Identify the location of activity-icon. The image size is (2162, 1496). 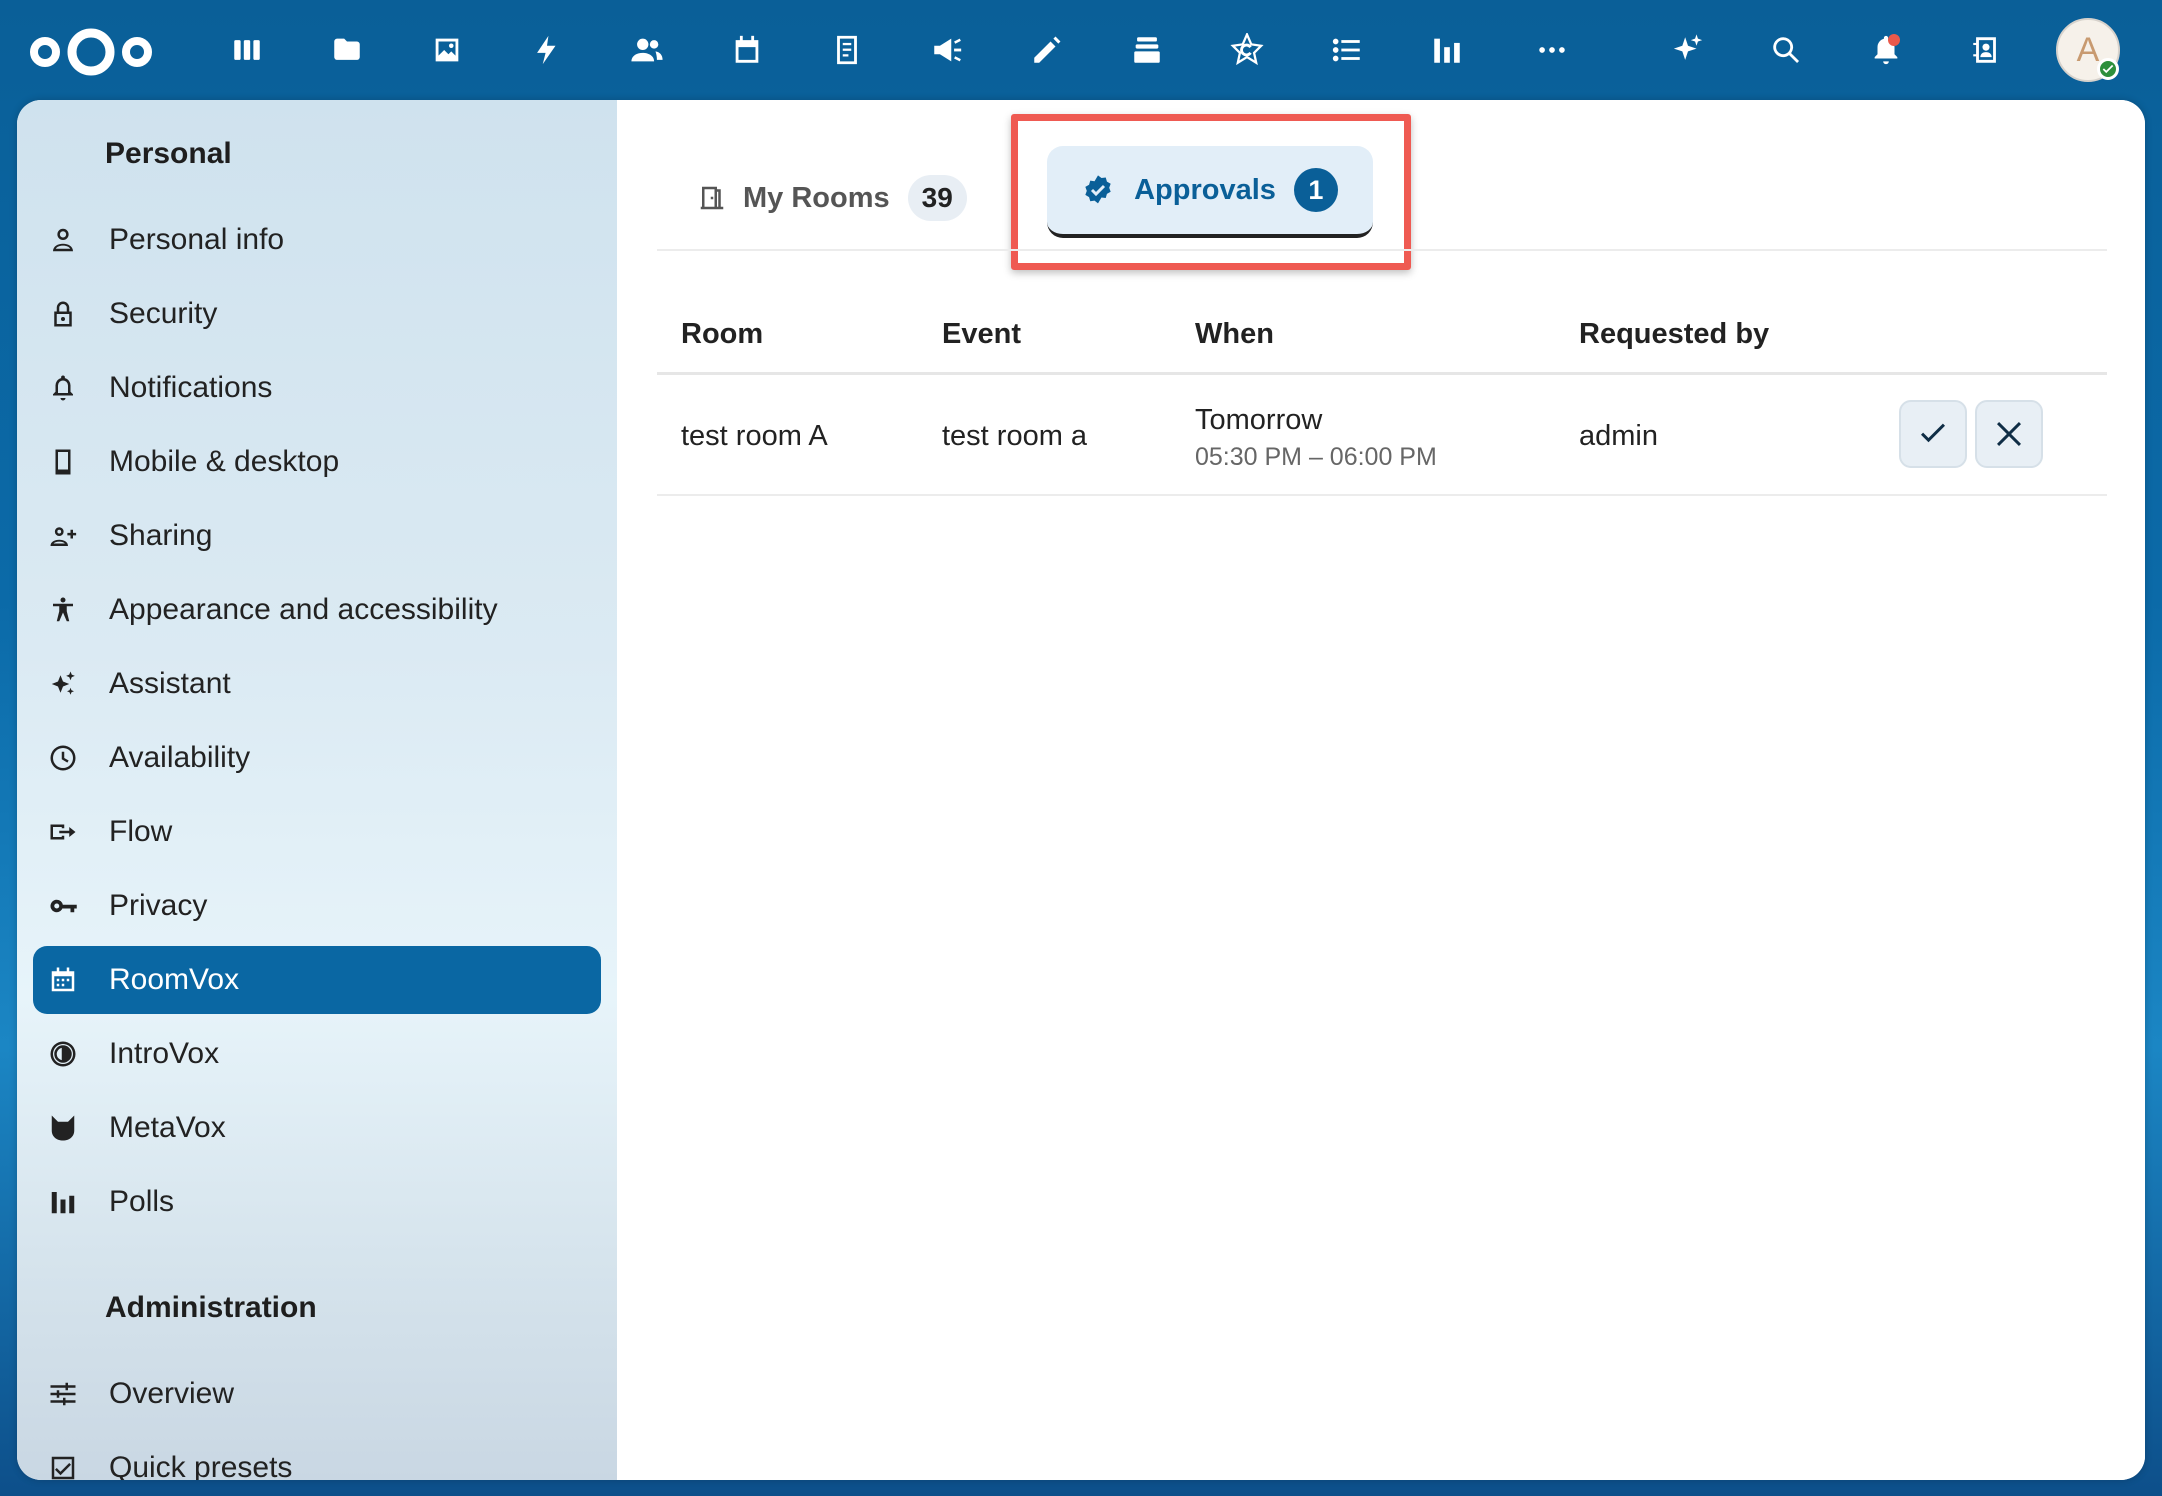
(547, 50).